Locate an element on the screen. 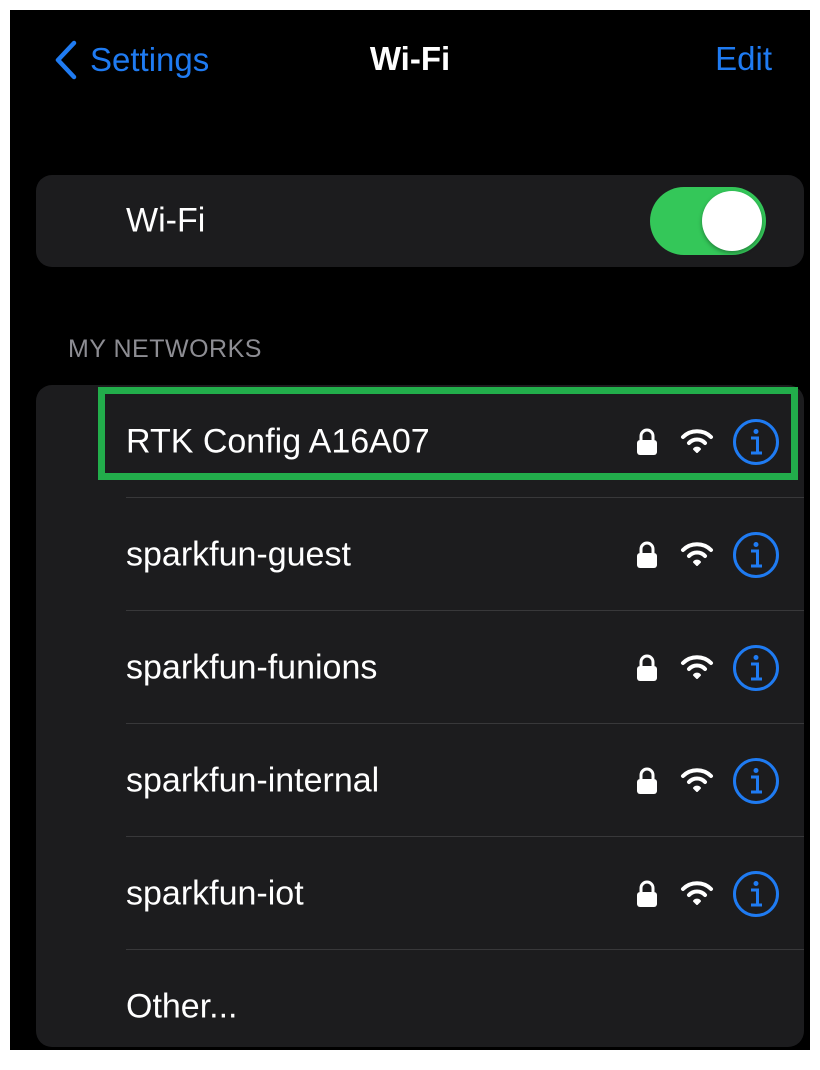  network-name: sparkfun-internal is located at coordinates (253, 780).